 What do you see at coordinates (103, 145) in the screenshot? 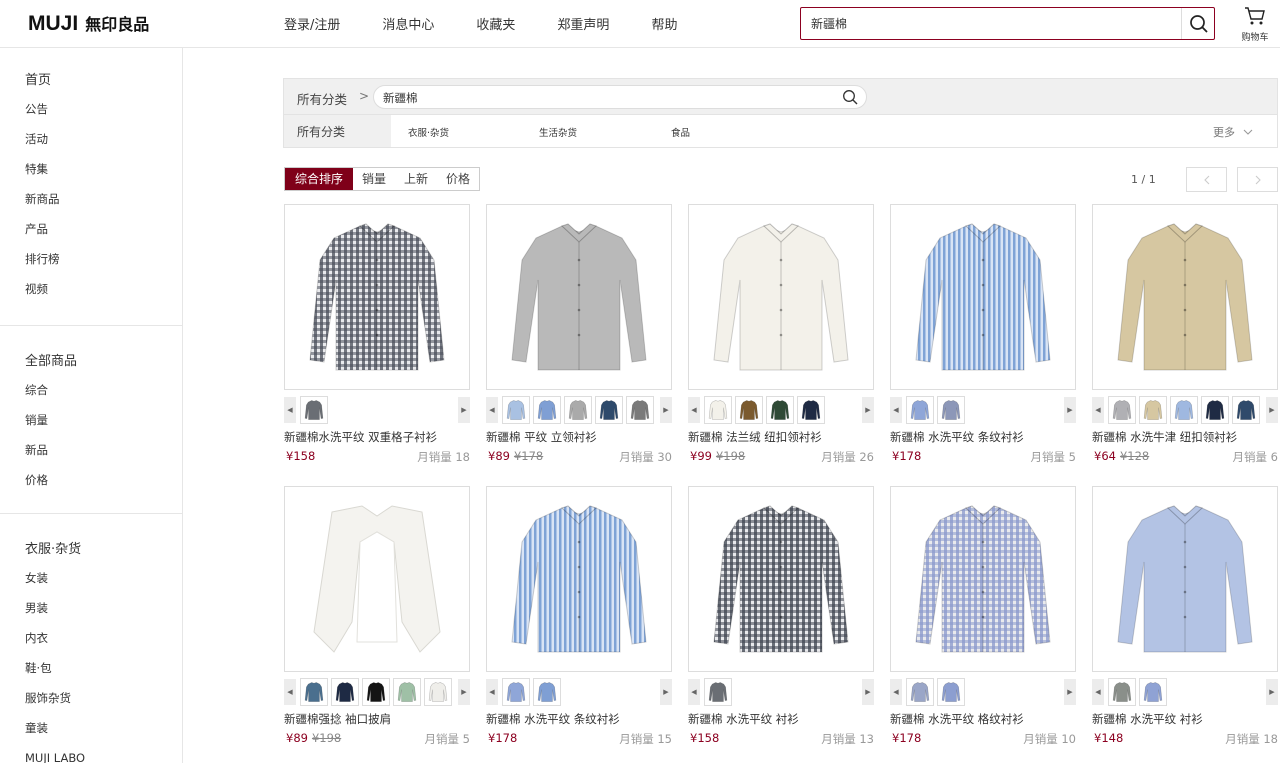
I see `sidebar-item-events: 活动` at bounding box center [103, 145].